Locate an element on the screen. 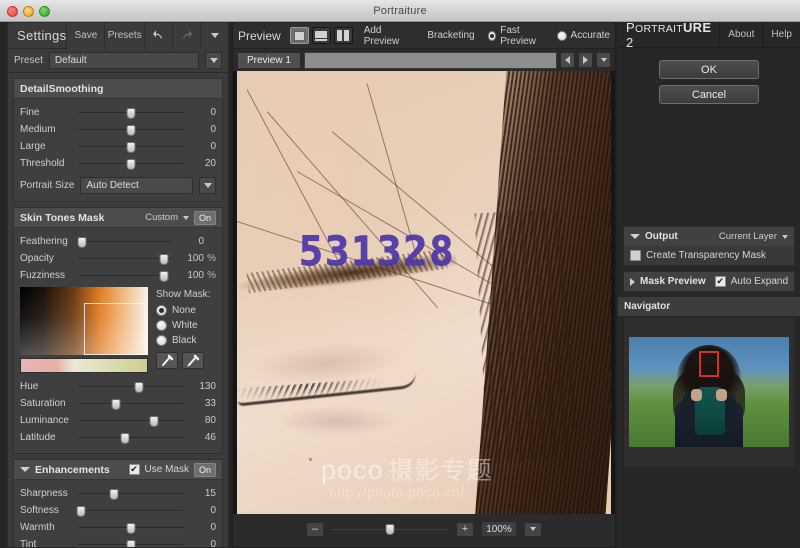  slider-medium: Medium 0 is located at coordinates (118, 129).